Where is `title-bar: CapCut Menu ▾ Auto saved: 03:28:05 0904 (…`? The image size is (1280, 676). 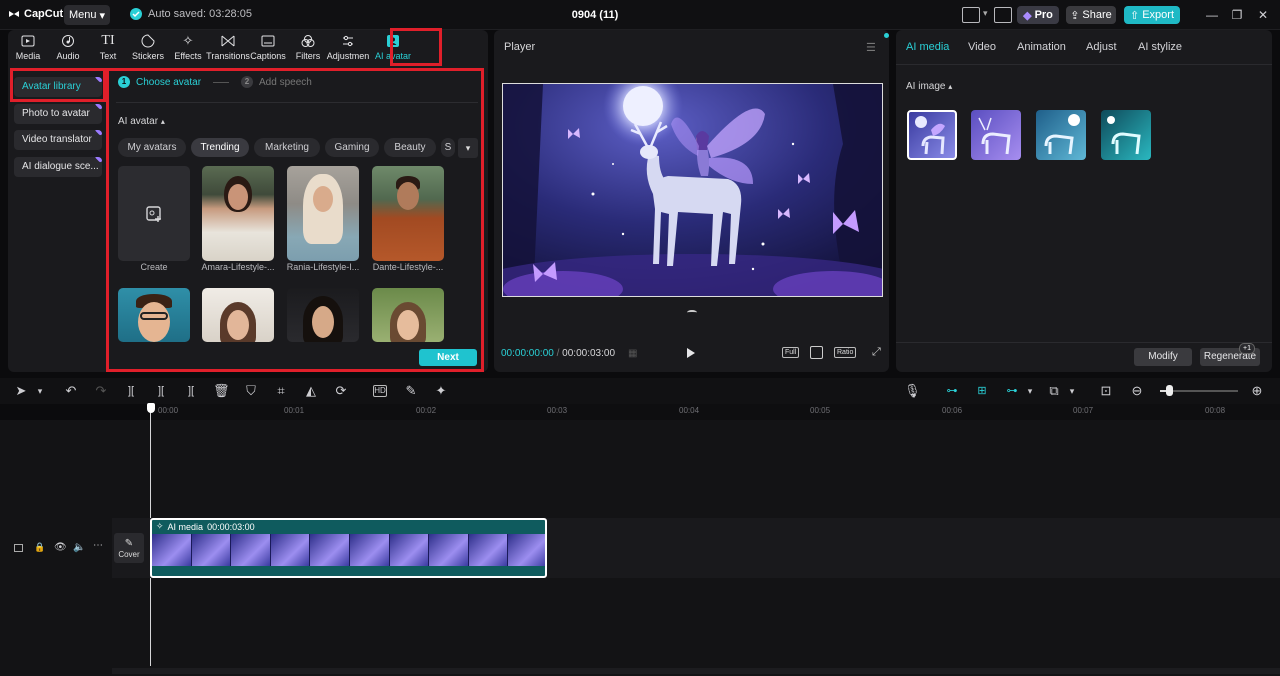 title-bar: CapCut Menu ▾ Auto saved: 03:28:05 0904 (… is located at coordinates (640, 15).